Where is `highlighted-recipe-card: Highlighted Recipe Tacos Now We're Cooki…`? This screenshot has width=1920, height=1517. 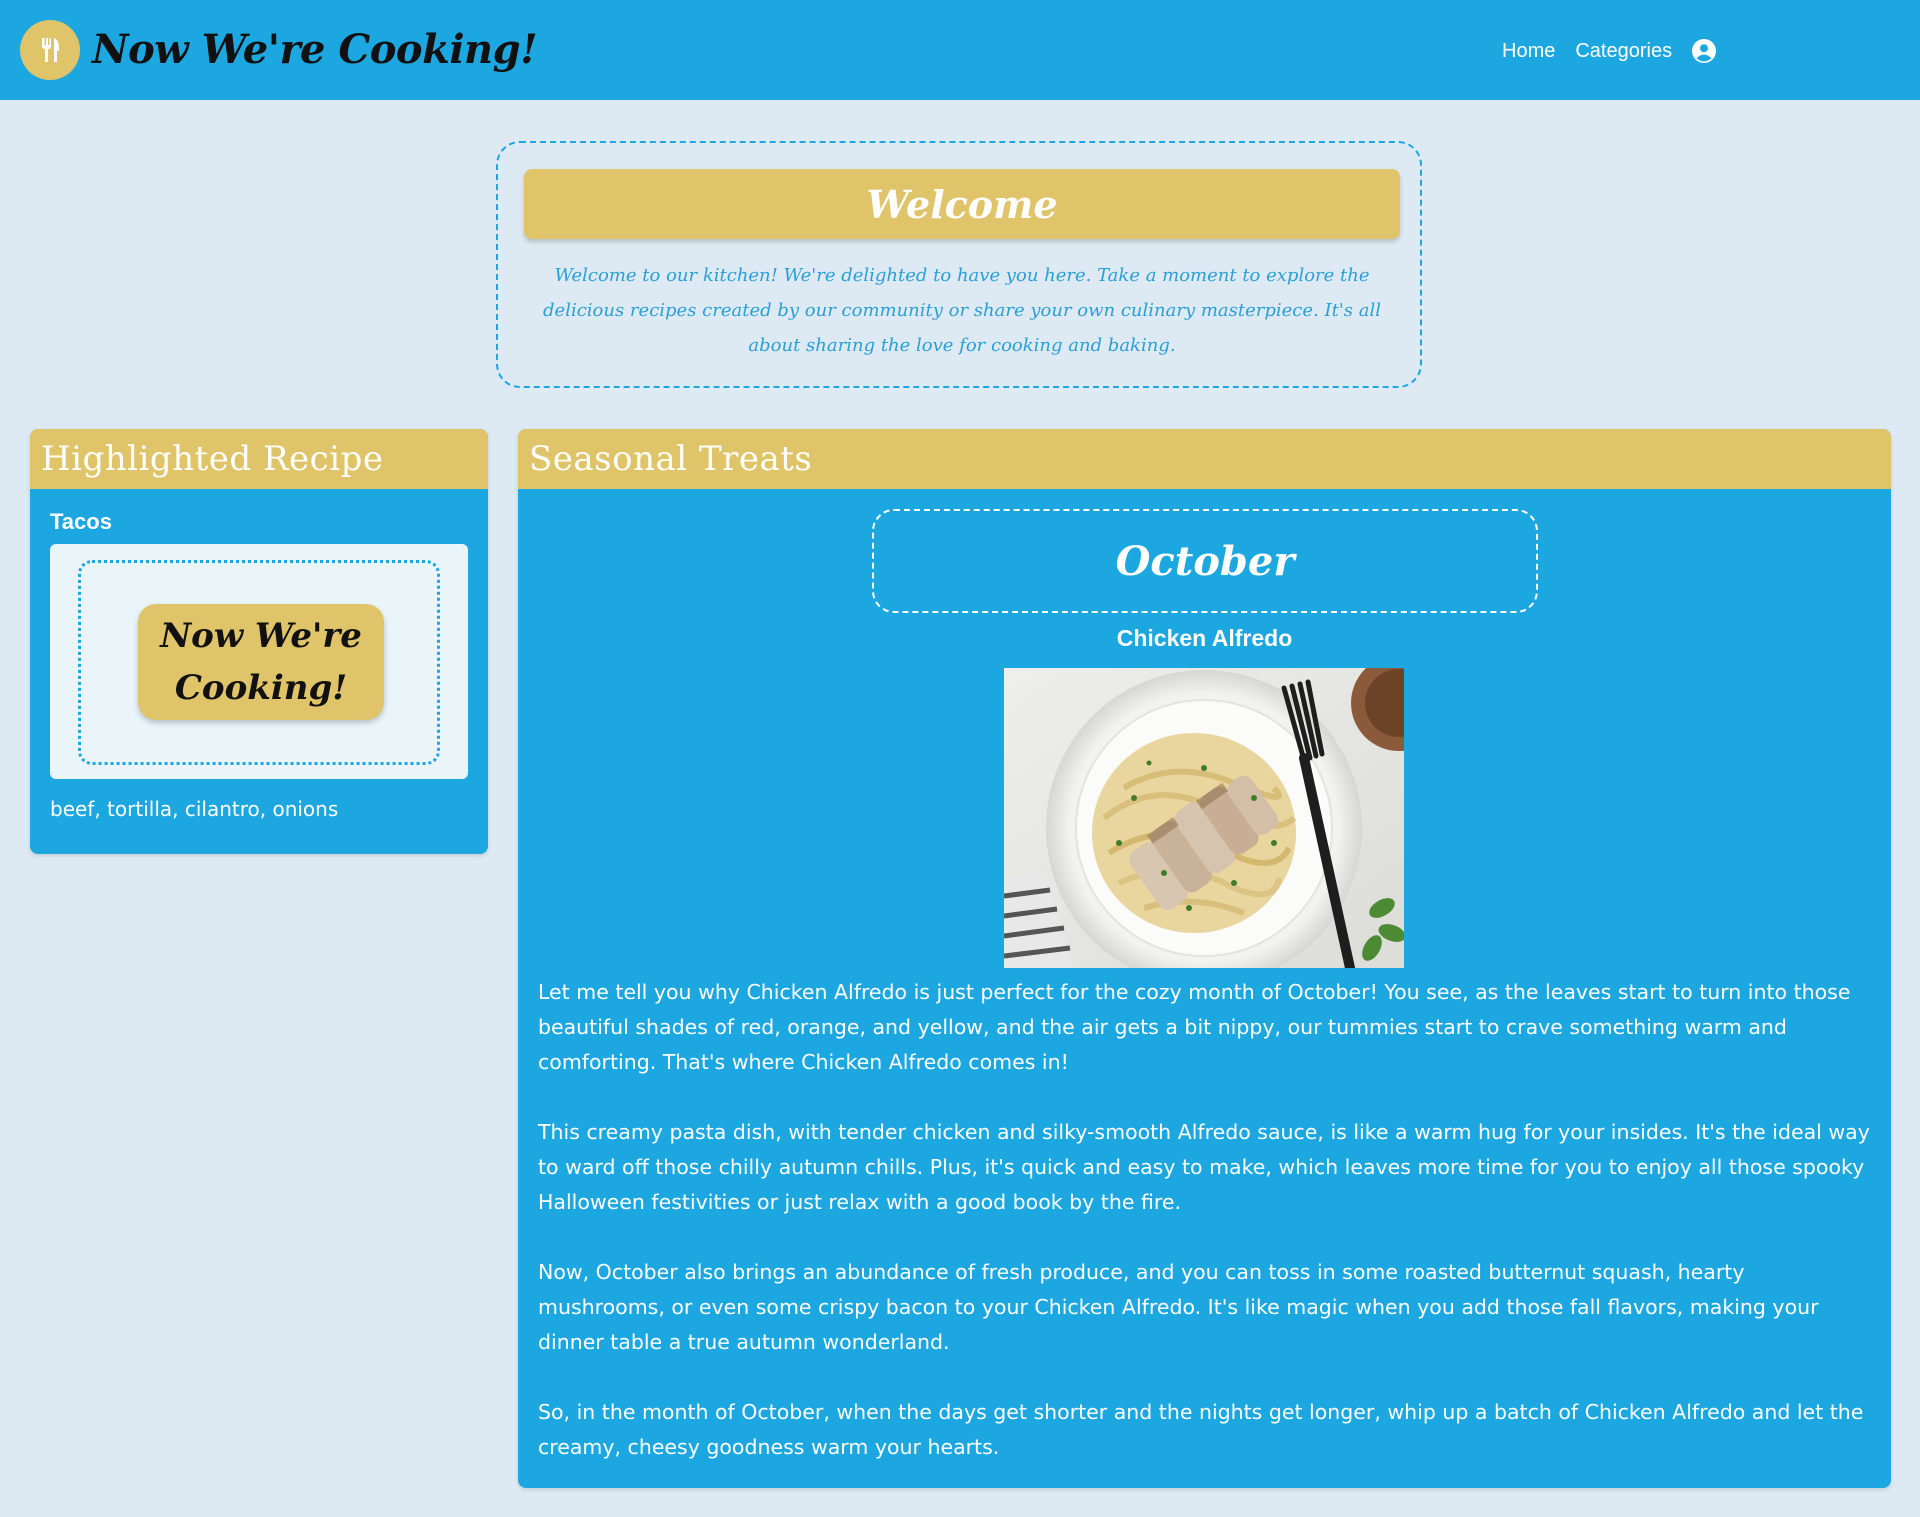
highlighted-recipe-card: Highlighted Recipe Tacos Now We're Cooki… is located at coordinates (259, 641).